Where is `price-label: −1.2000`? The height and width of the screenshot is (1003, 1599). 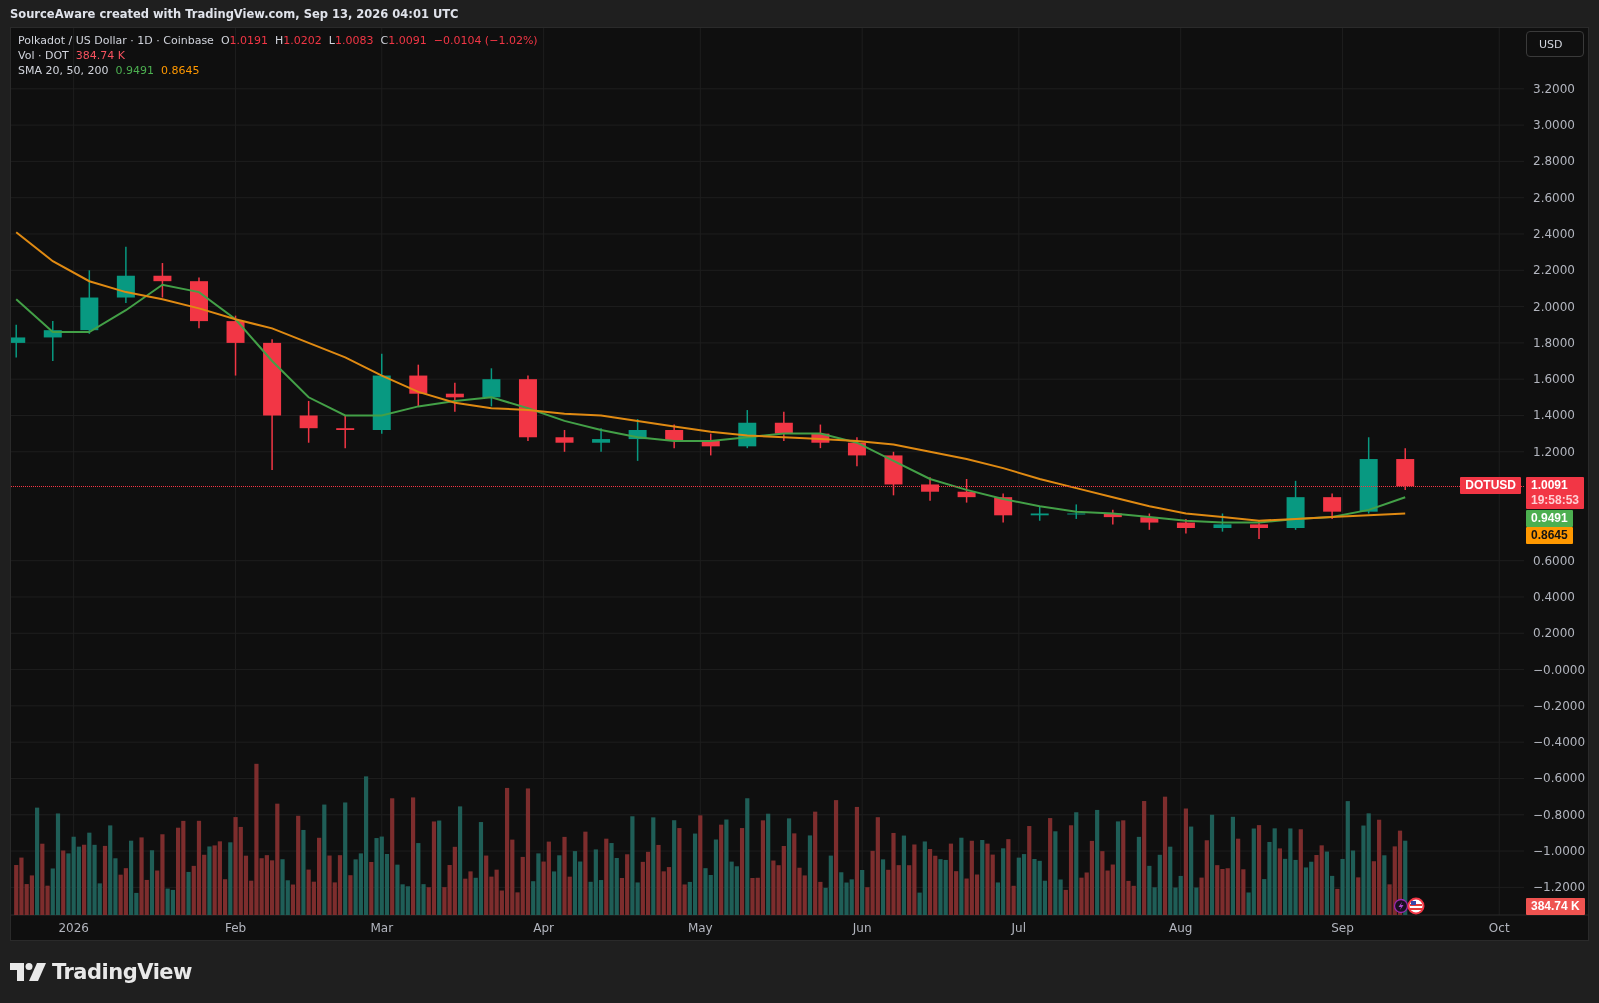 price-label: −1.2000 is located at coordinates (1559, 887).